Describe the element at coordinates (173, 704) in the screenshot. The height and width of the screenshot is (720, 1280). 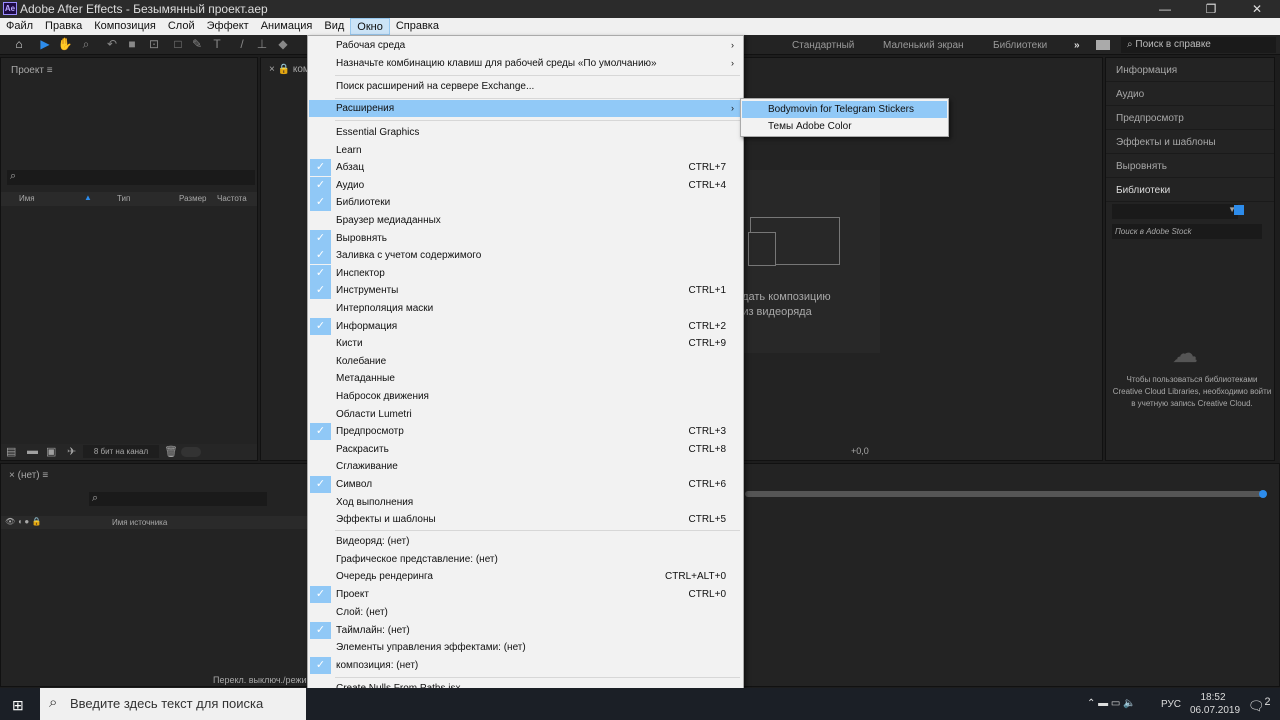
I see `taskbar-search-input: ⌕ Введите здесь текст для поиска` at that location.